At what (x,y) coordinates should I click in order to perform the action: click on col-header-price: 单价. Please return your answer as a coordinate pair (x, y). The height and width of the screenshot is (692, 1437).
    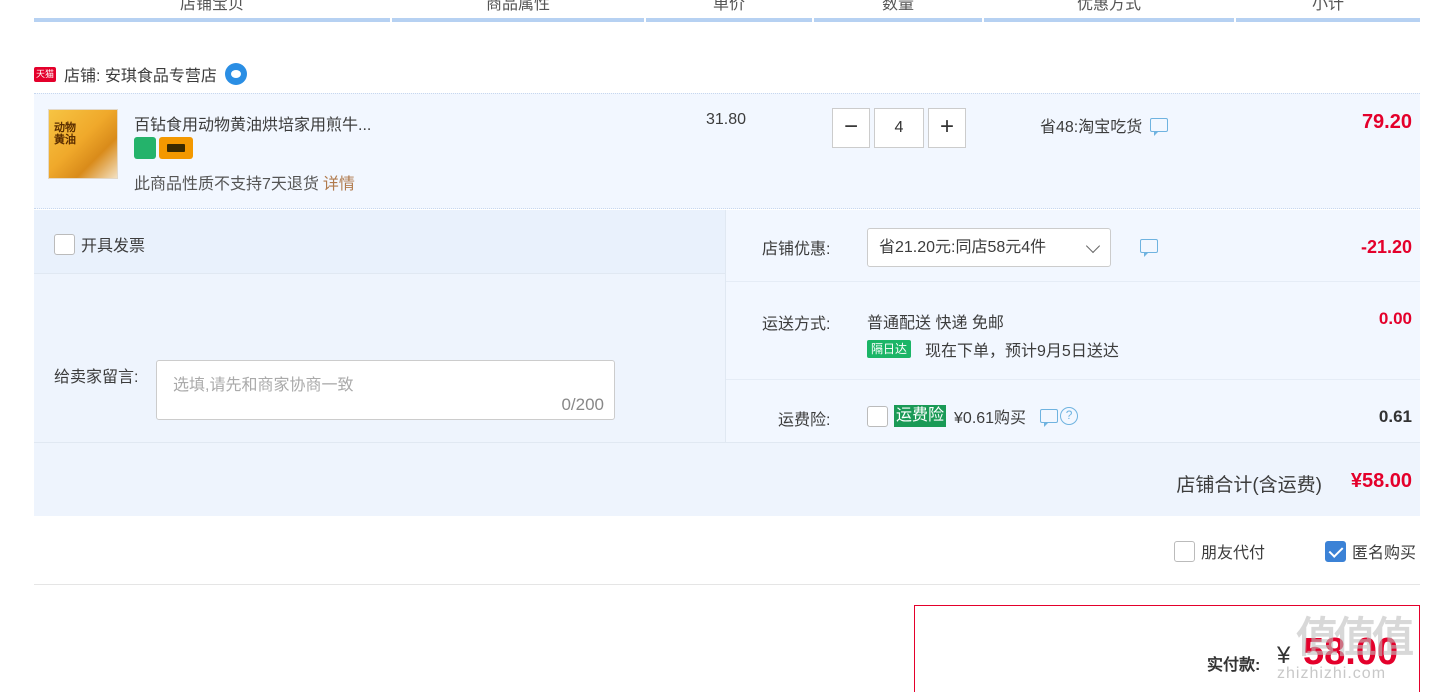
    Looking at the image, I should click on (729, 11).